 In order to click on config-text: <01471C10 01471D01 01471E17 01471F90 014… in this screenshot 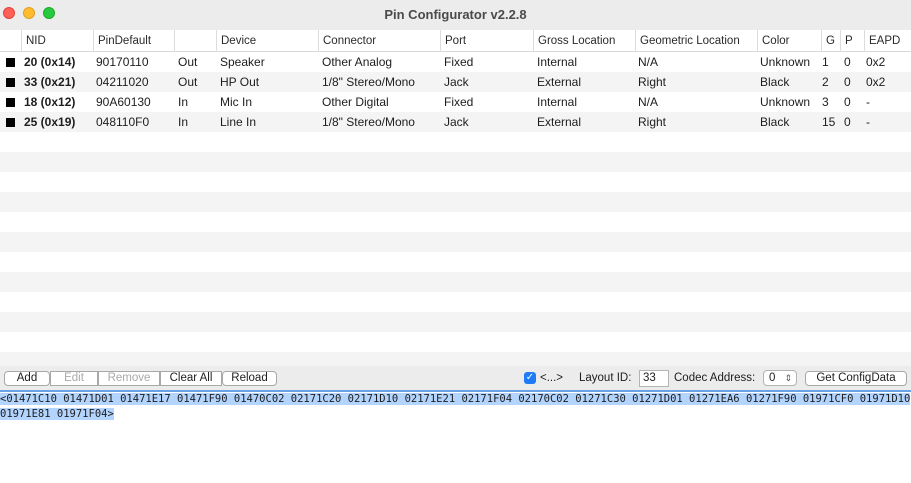, I will do `click(455, 399)`.